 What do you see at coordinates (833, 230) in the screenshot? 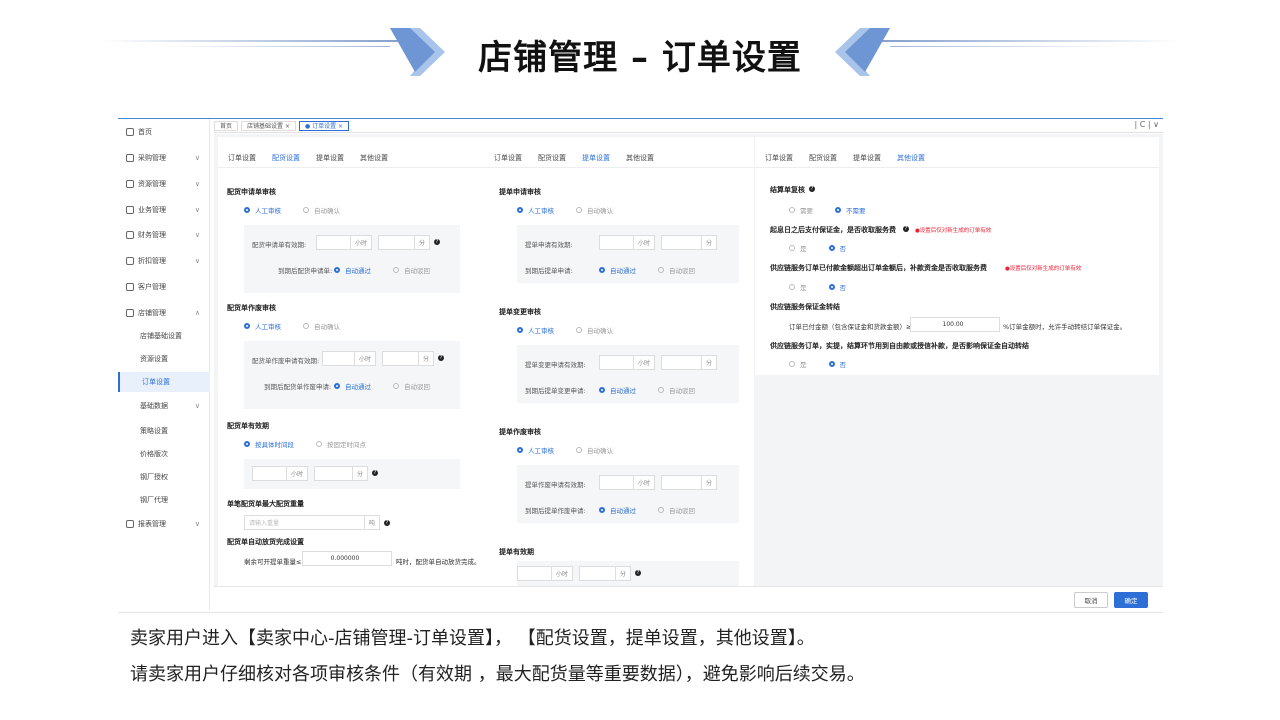
I see `section-title: 起息日之后支付保证金，是否收取服务费` at bounding box center [833, 230].